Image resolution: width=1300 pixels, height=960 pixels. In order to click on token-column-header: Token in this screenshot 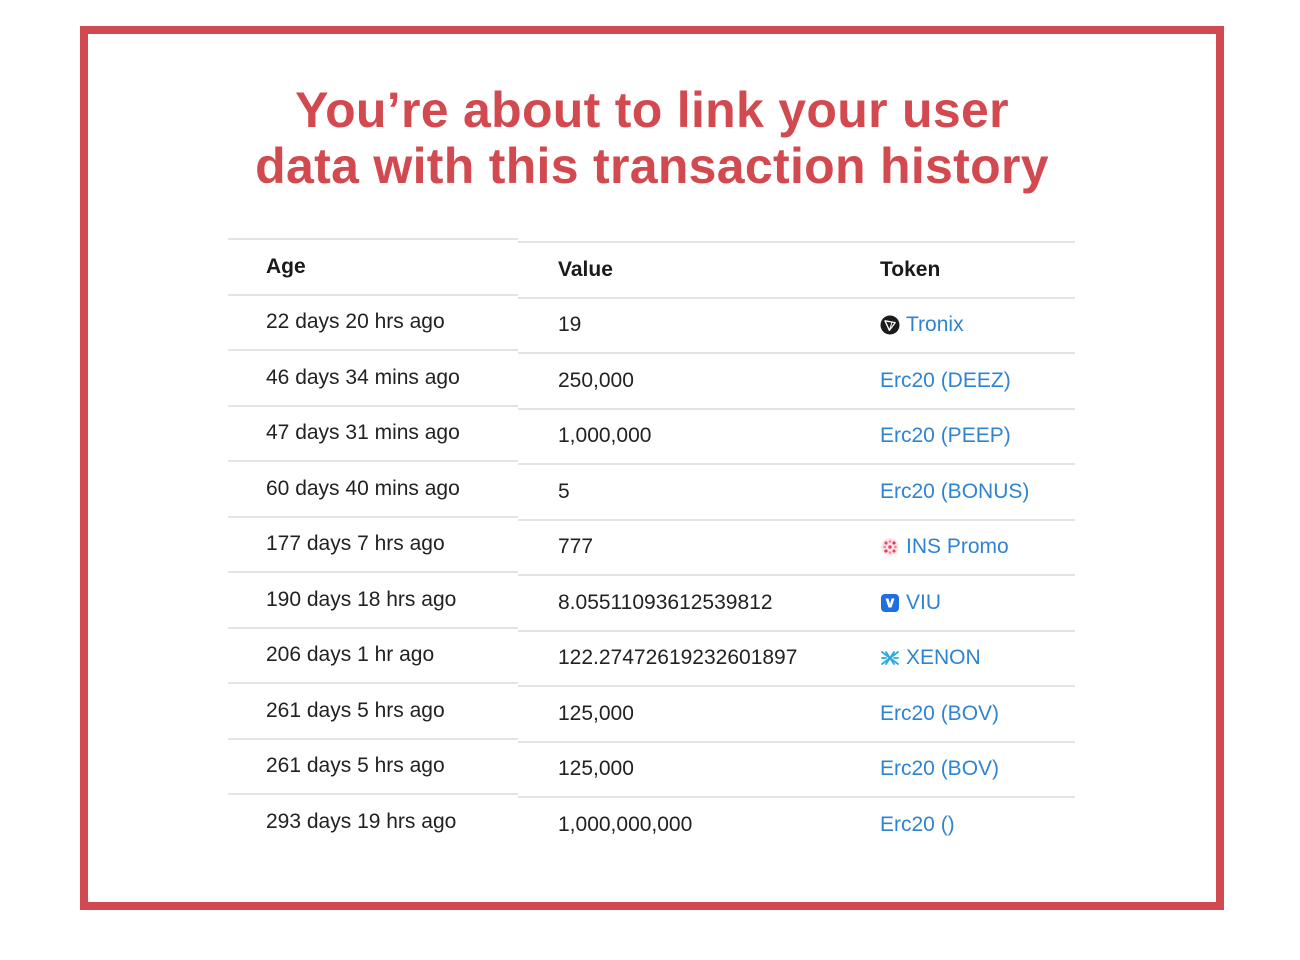, I will do `click(977, 269)`.